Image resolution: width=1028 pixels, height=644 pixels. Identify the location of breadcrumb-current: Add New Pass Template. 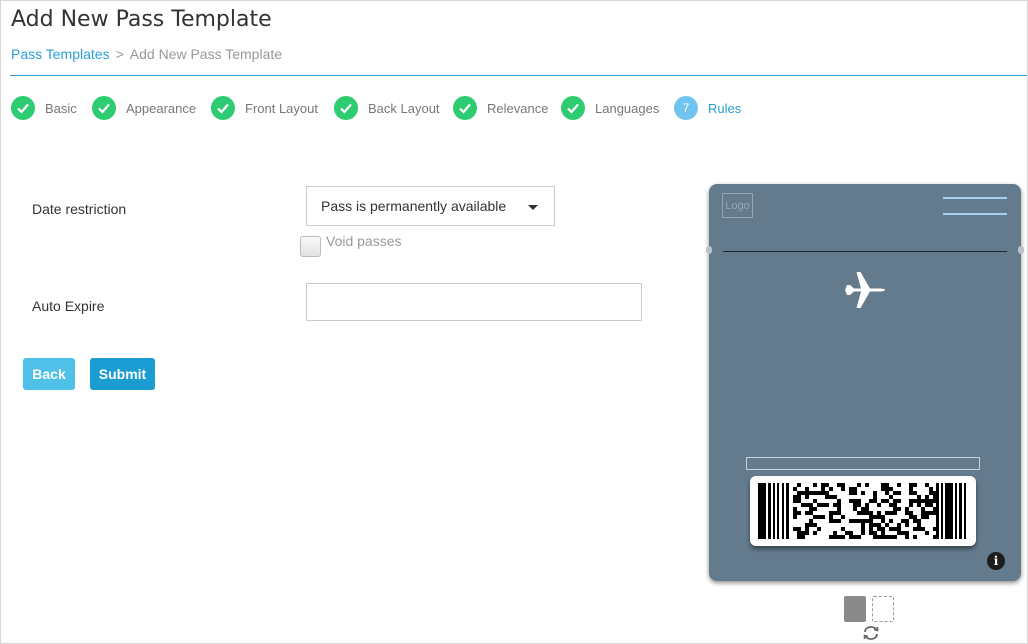
(206, 54).